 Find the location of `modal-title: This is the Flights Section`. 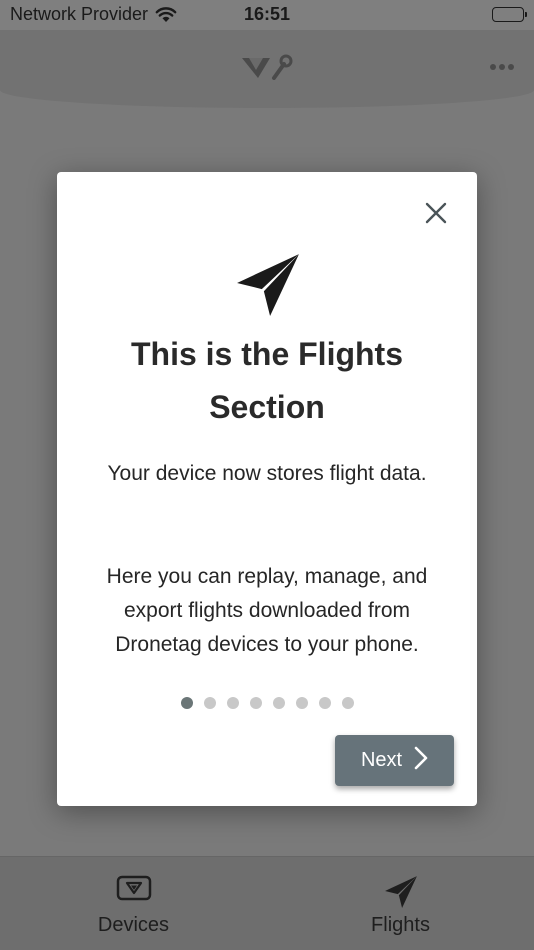

modal-title: This is the Flights Section is located at coordinates (266, 380).